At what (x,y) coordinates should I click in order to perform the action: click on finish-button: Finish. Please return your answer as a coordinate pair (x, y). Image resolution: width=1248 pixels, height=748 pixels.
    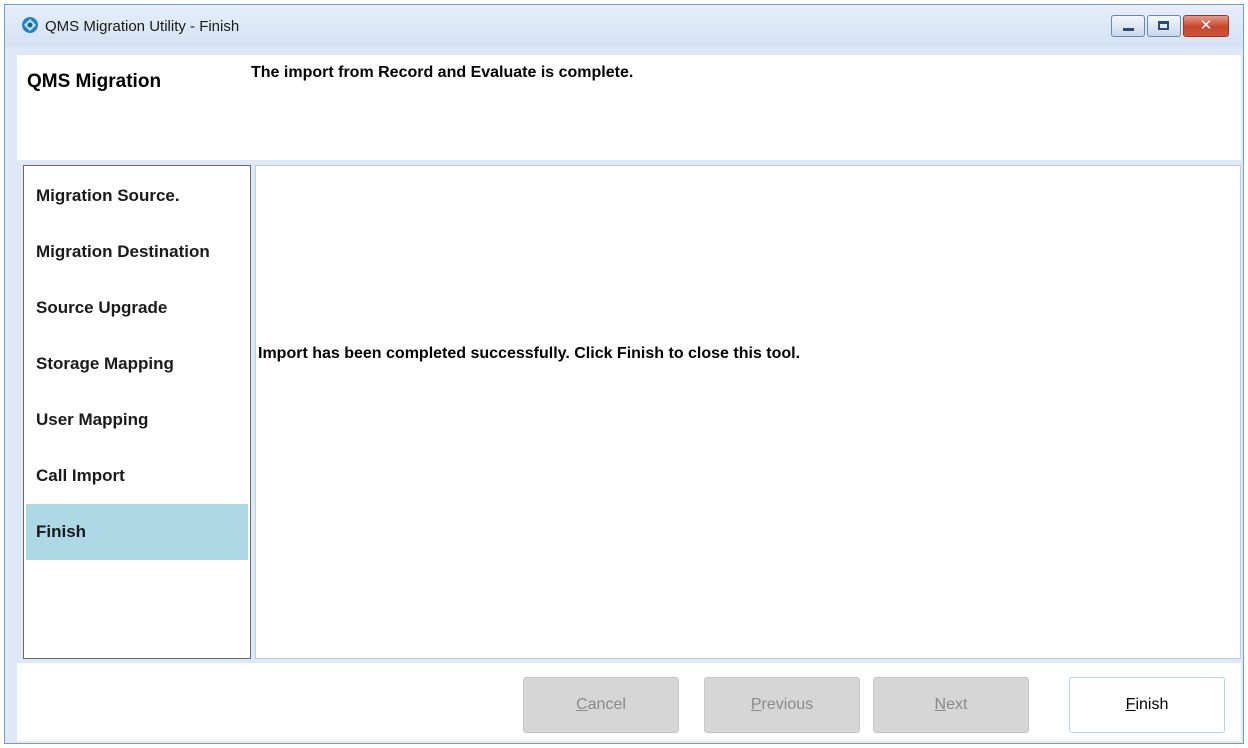
    Looking at the image, I should click on (1147, 705).